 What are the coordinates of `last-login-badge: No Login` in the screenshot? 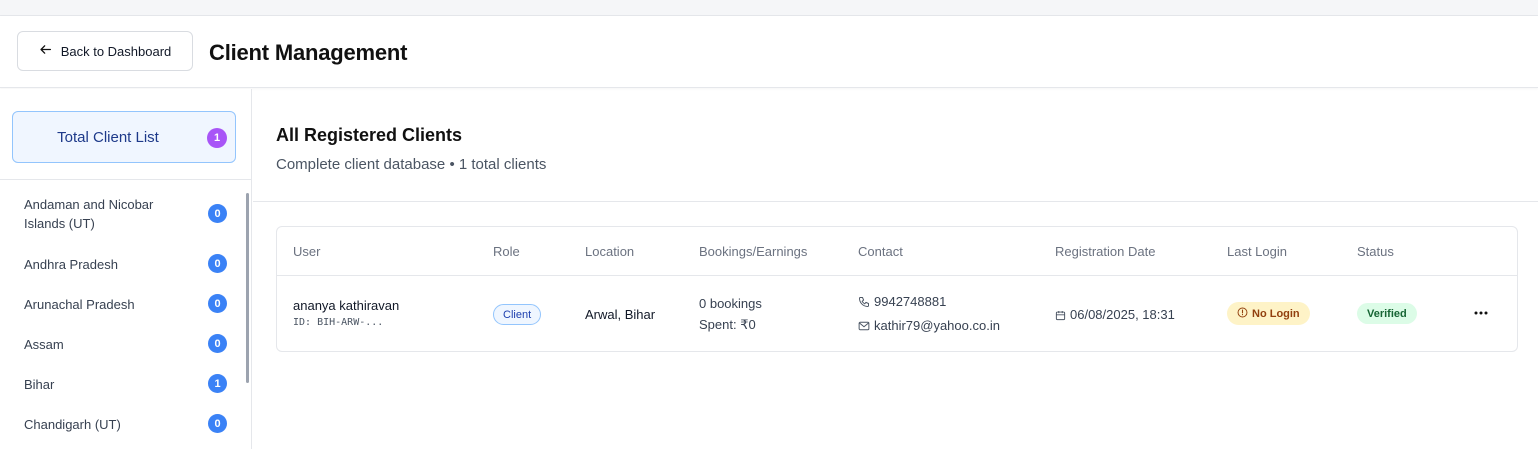 It's located at (1268, 313).